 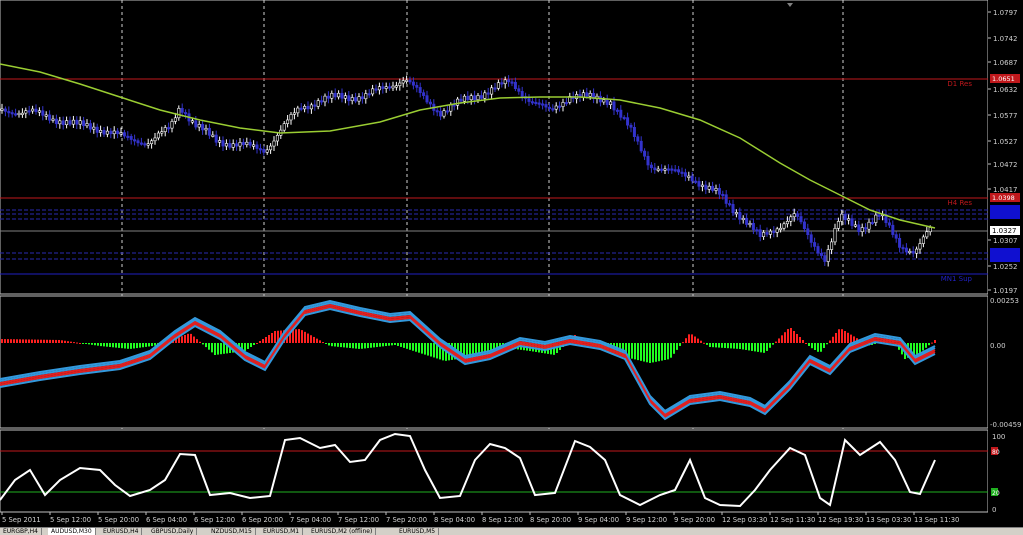 What do you see at coordinates (21, 520) in the screenshot?
I see `time-tick-label: 5 Sep 2011` at bounding box center [21, 520].